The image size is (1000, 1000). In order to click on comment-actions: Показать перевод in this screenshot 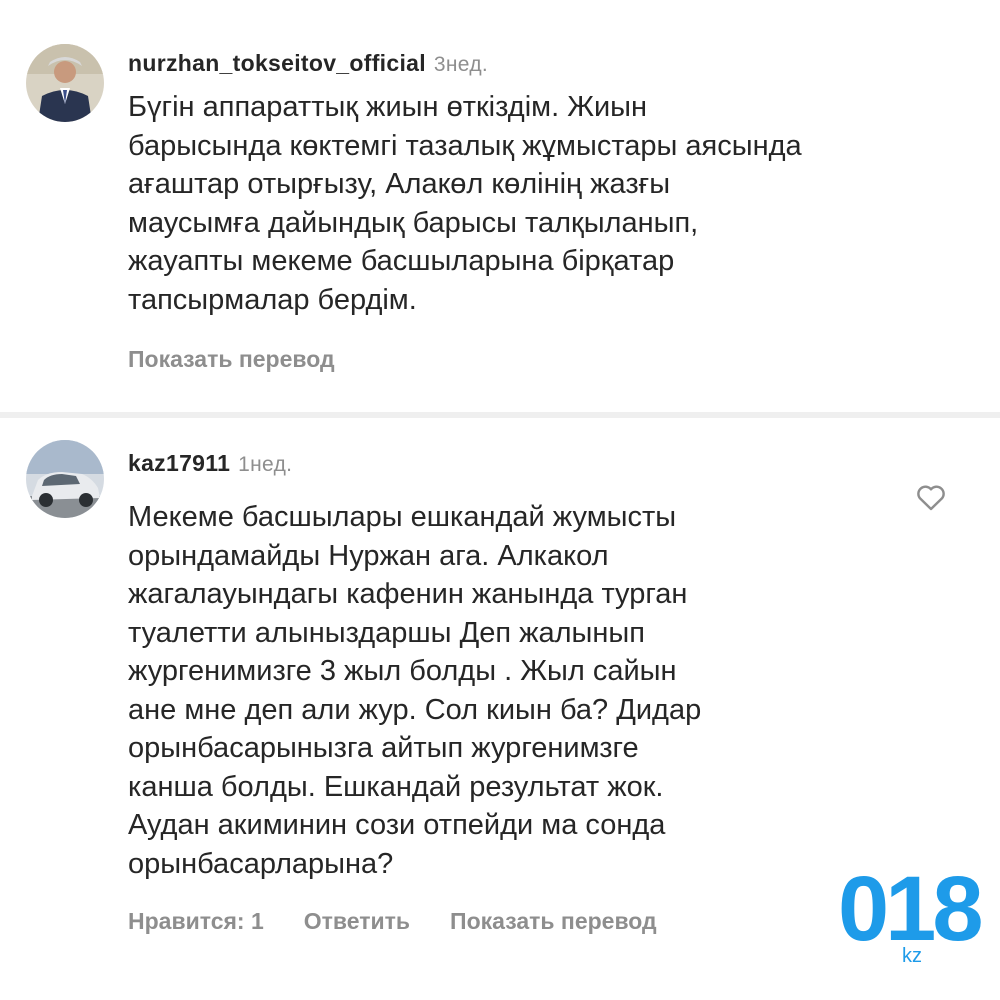, I will do `click(251, 359)`.